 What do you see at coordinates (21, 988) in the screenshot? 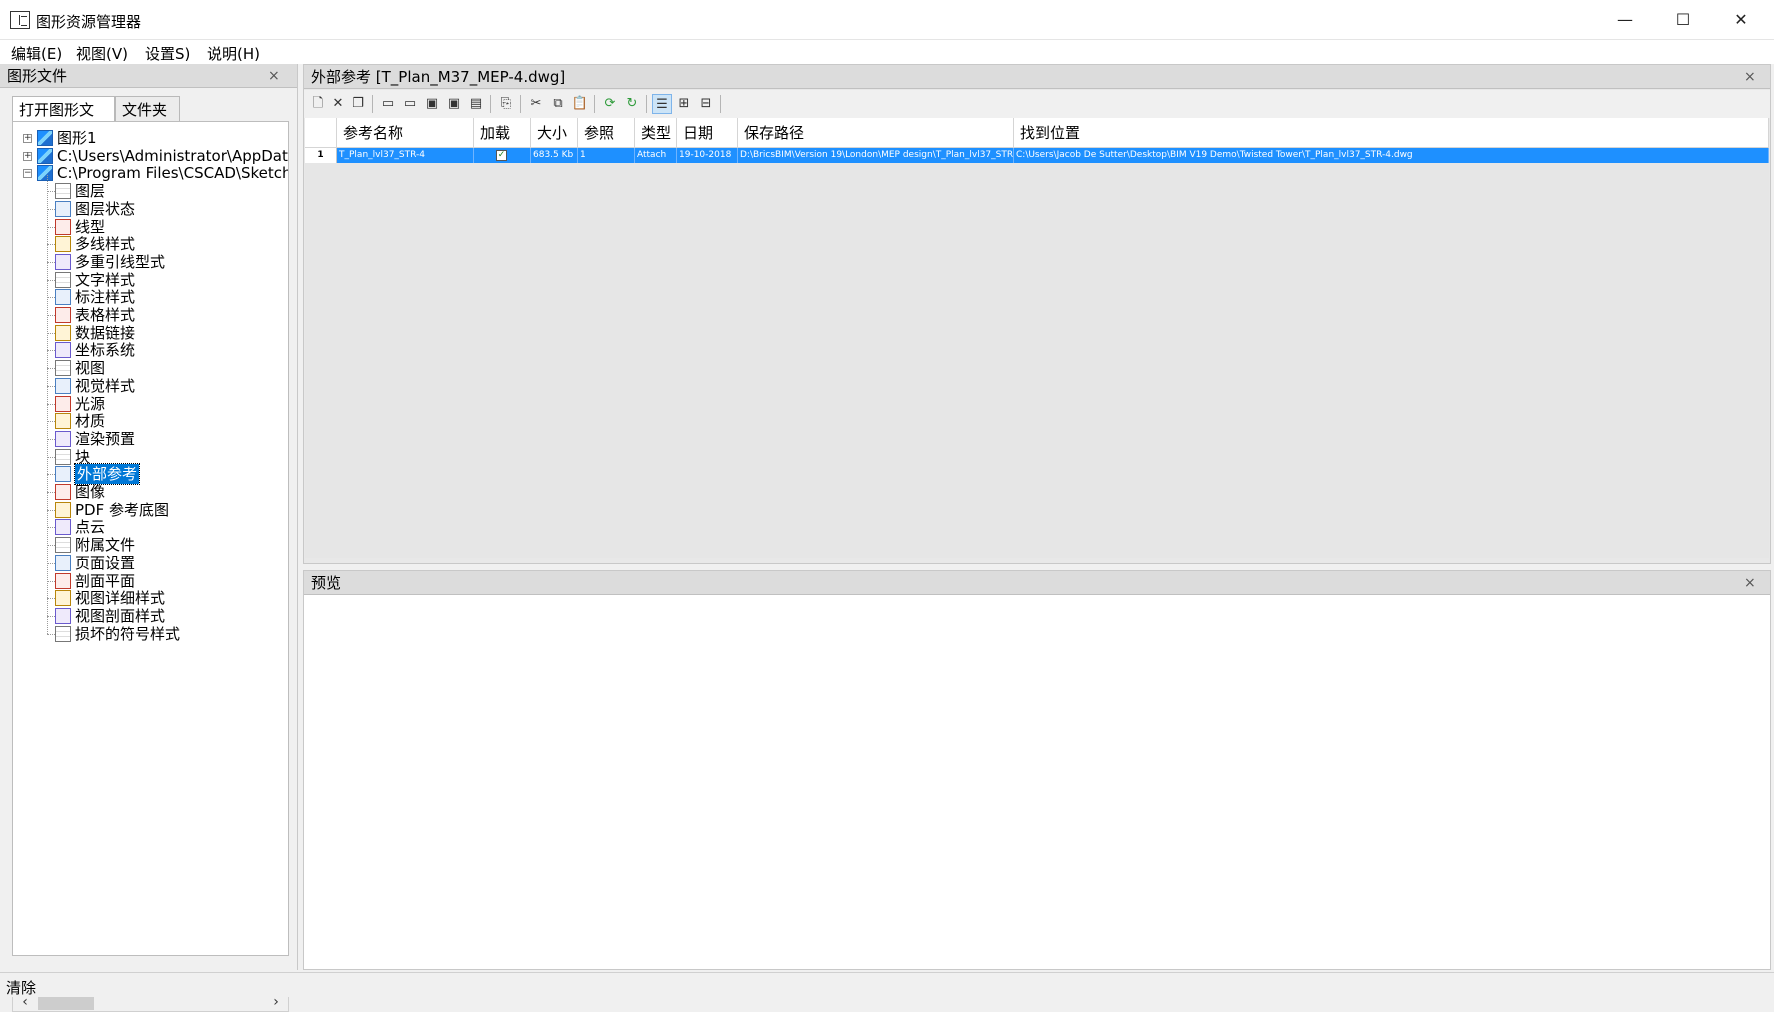
I see `status-text: 清除` at bounding box center [21, 988].